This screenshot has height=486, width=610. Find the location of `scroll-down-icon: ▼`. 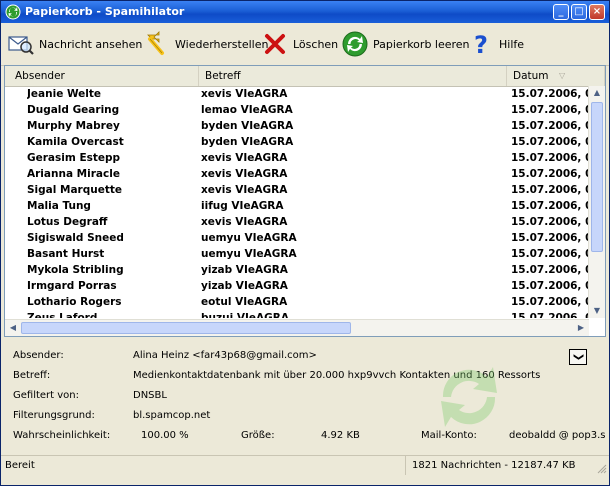

scroll-down-icon: ▼ is located at coordinates (597, 311).